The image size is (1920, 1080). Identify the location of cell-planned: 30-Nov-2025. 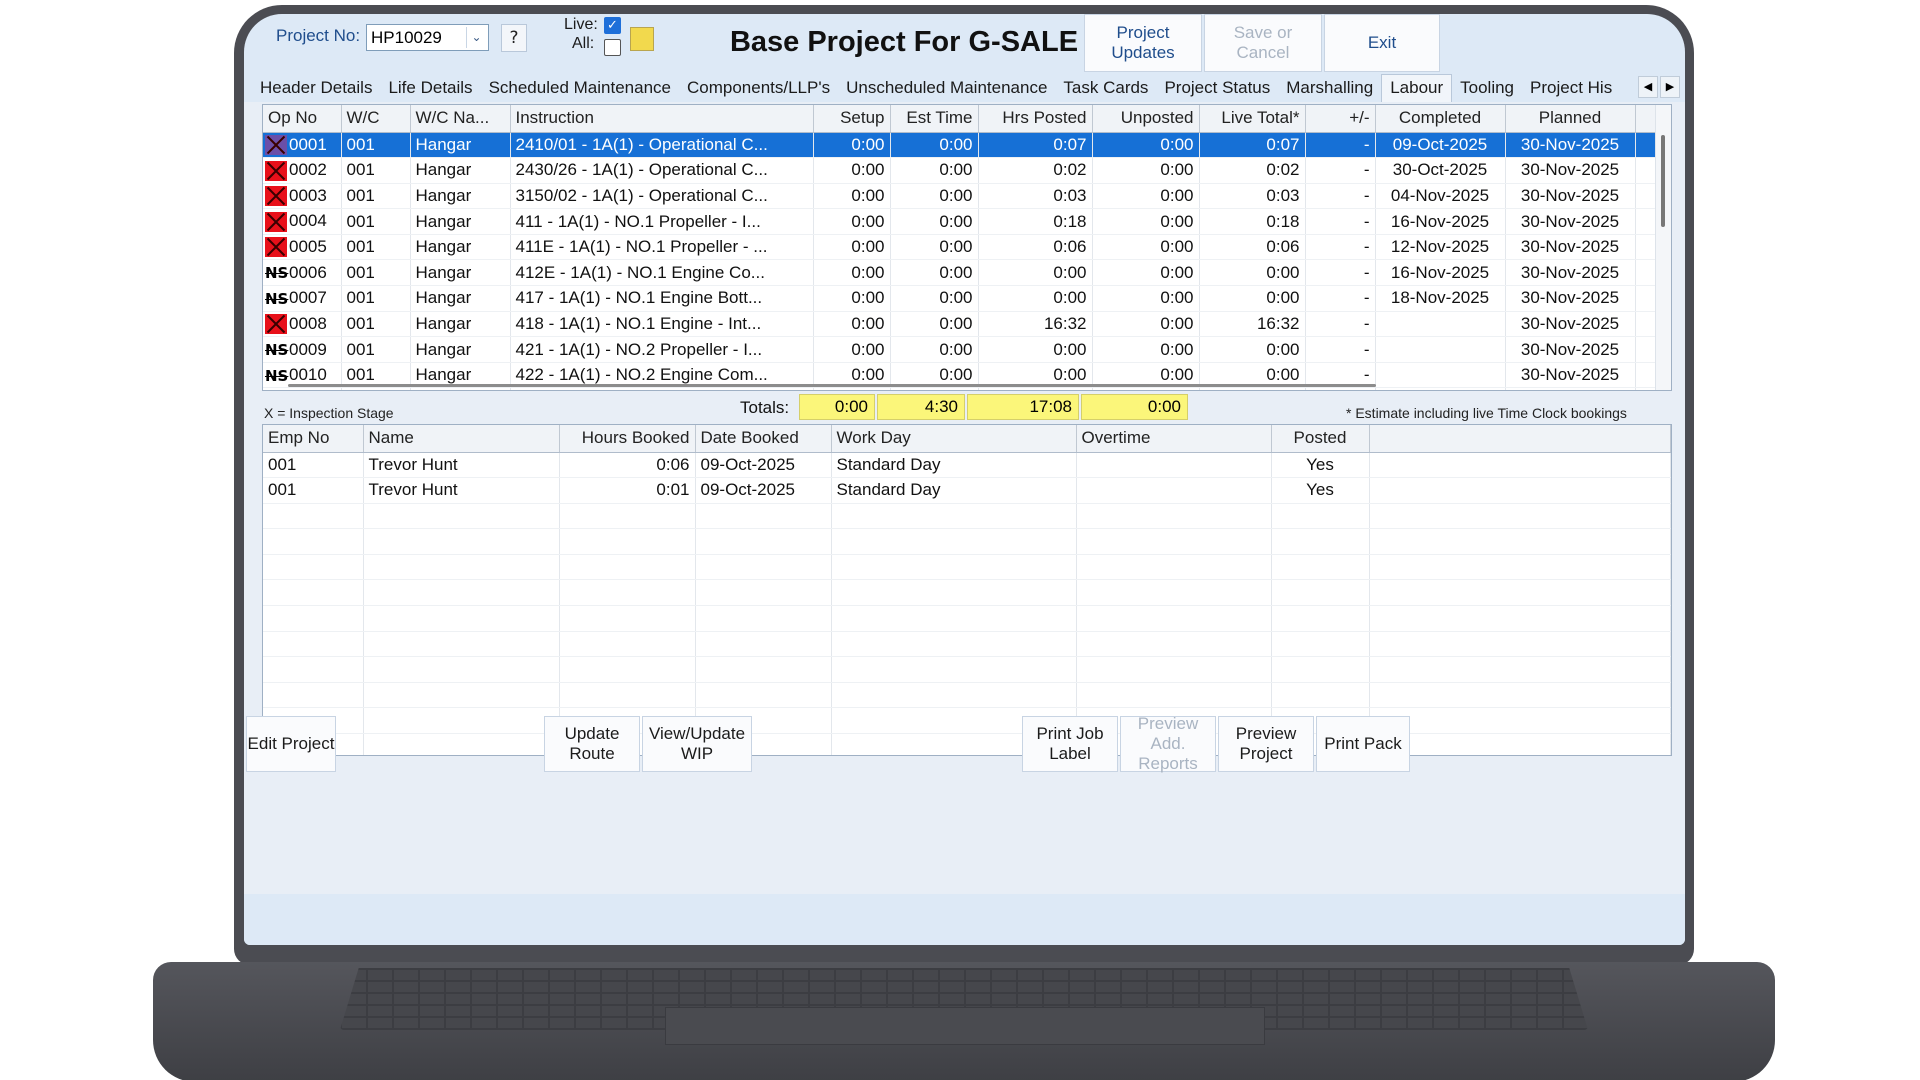
(1570, 247).